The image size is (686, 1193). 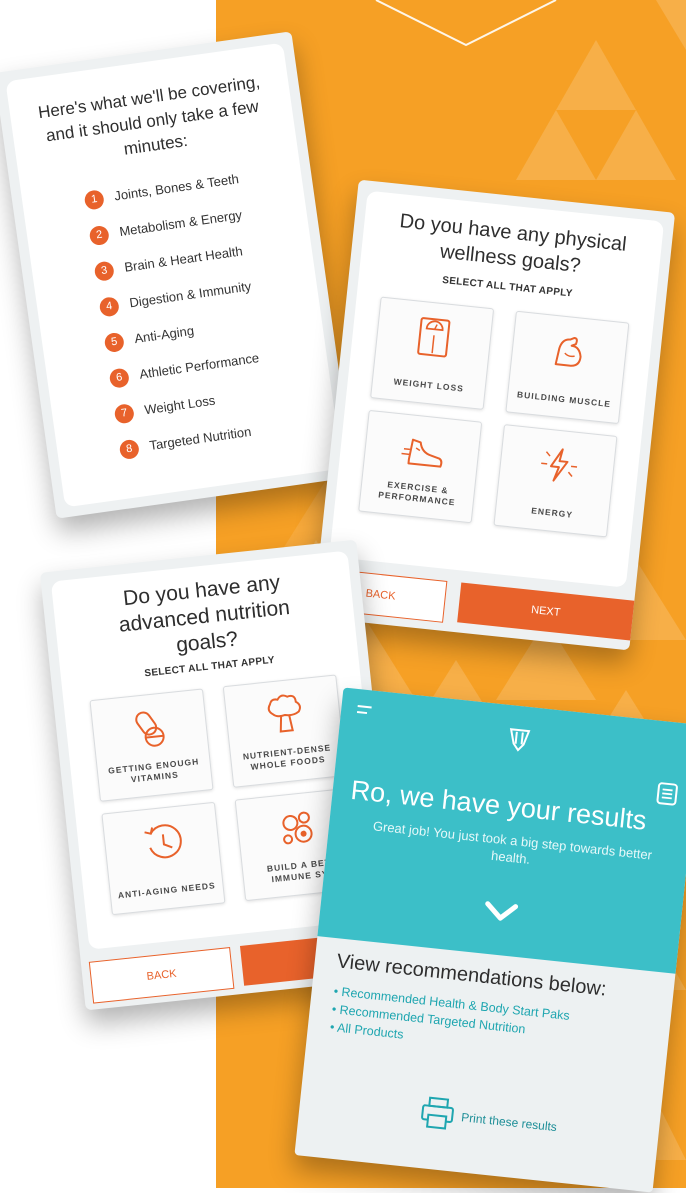 I want to click on topic-label: Digestion & Immunity, so click(x=190, y=294).